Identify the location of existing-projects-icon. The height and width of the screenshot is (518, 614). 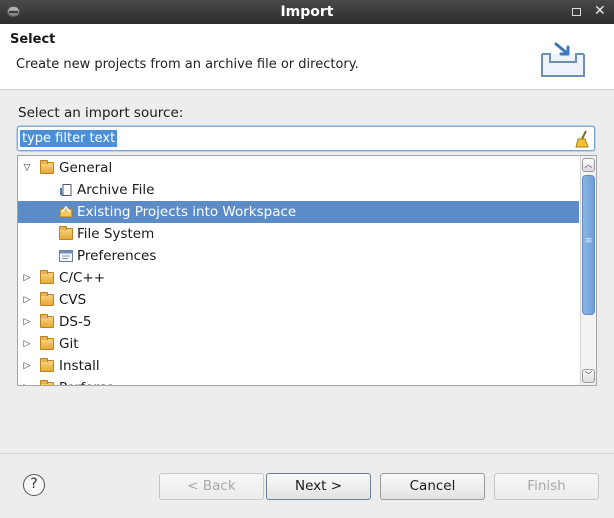
(66, 212).